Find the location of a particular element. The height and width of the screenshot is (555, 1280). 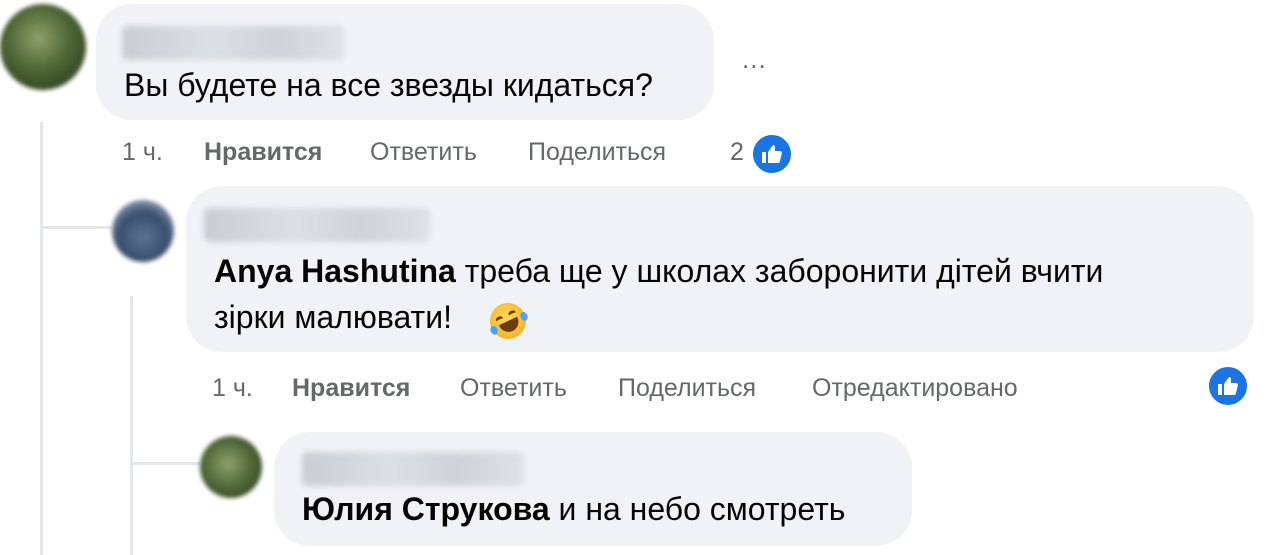

comment-text: зірки малювати! is located at coordinates (333, 317).